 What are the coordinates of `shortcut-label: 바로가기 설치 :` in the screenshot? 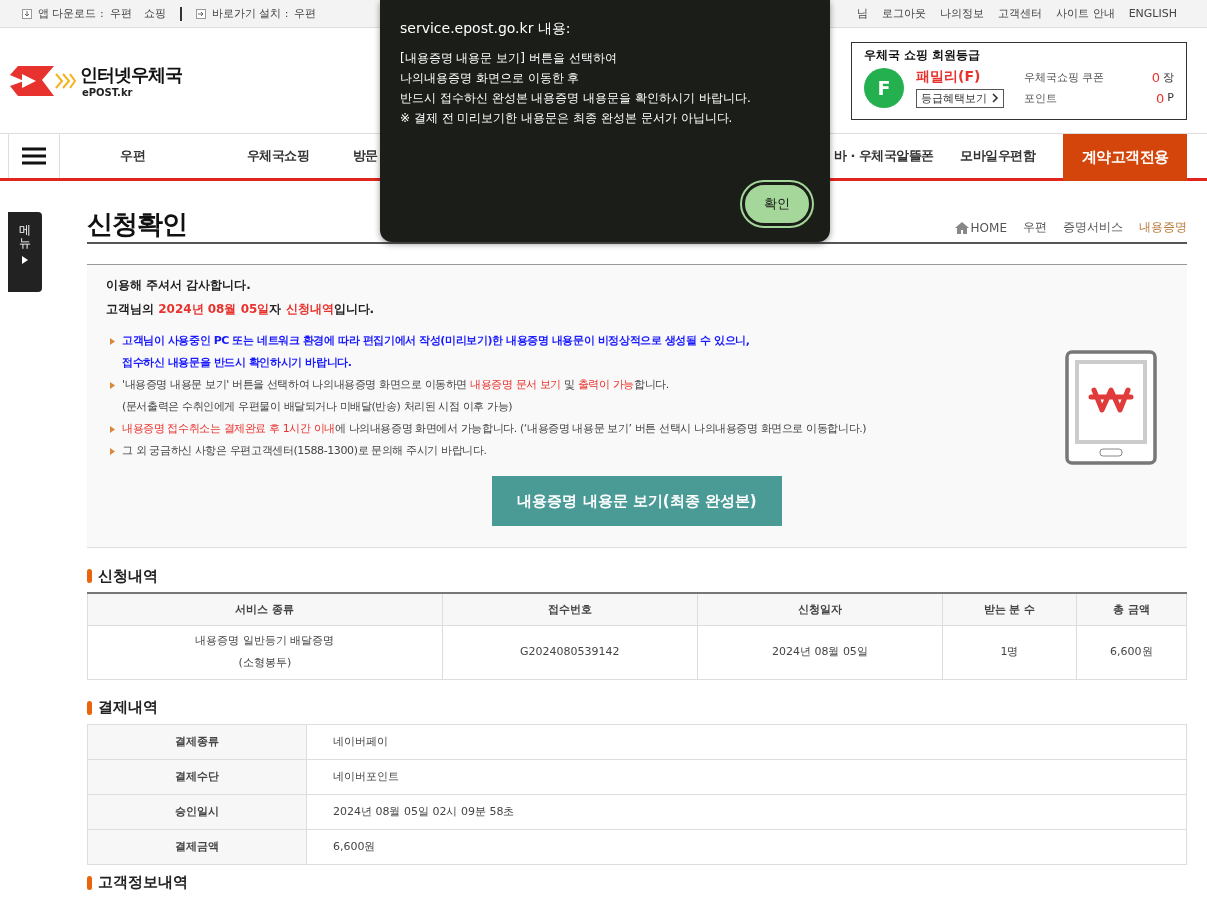 It's located at (250, 13).